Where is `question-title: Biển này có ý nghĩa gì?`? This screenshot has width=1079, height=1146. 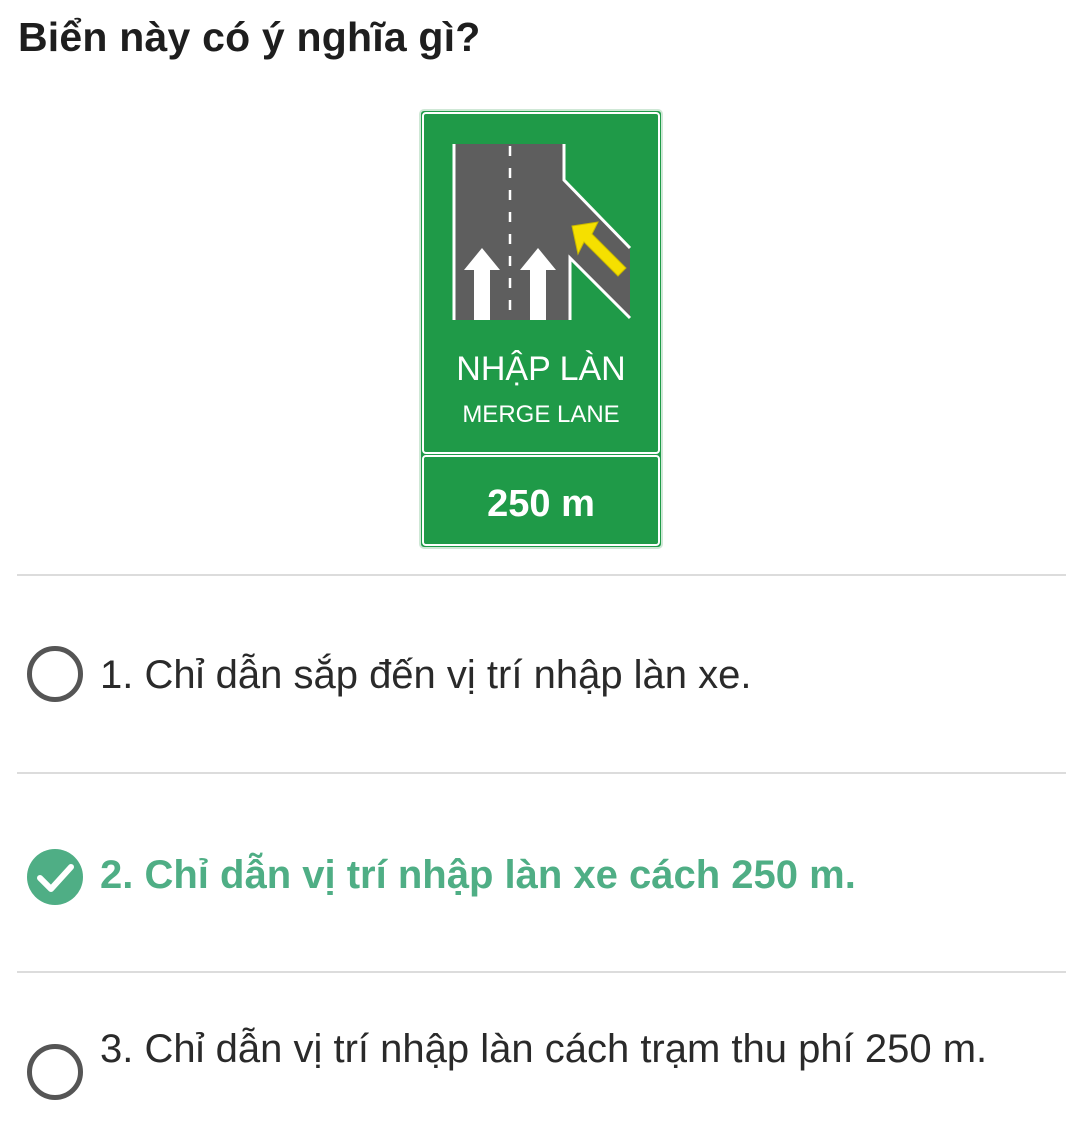
question-title: Biển này có ý nghĩa gì? is located at coordinates (249, 37).